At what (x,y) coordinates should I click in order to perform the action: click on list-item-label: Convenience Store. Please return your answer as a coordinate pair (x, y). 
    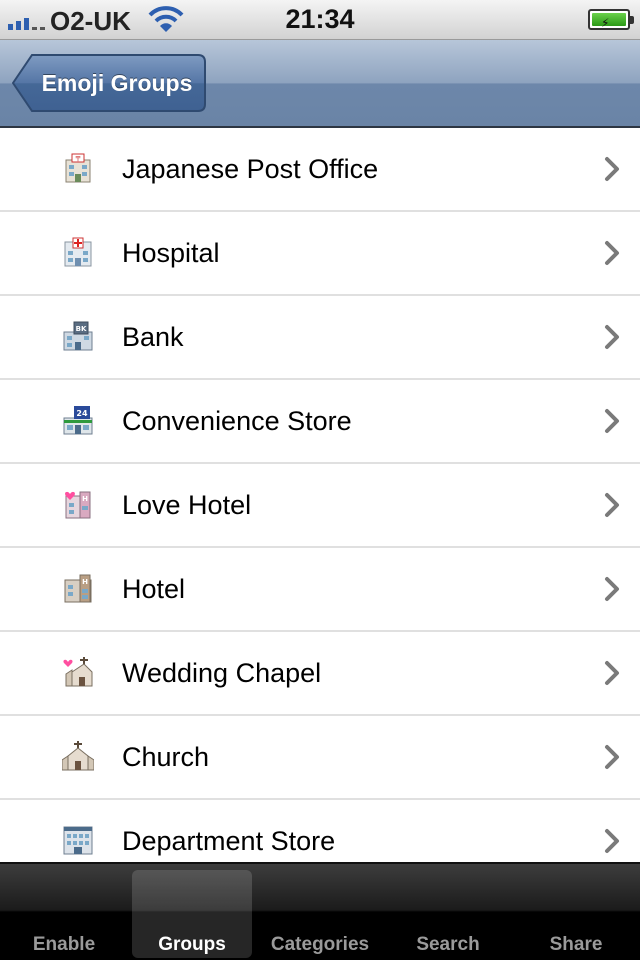
    Looking at the image, I should click on (237, 420).